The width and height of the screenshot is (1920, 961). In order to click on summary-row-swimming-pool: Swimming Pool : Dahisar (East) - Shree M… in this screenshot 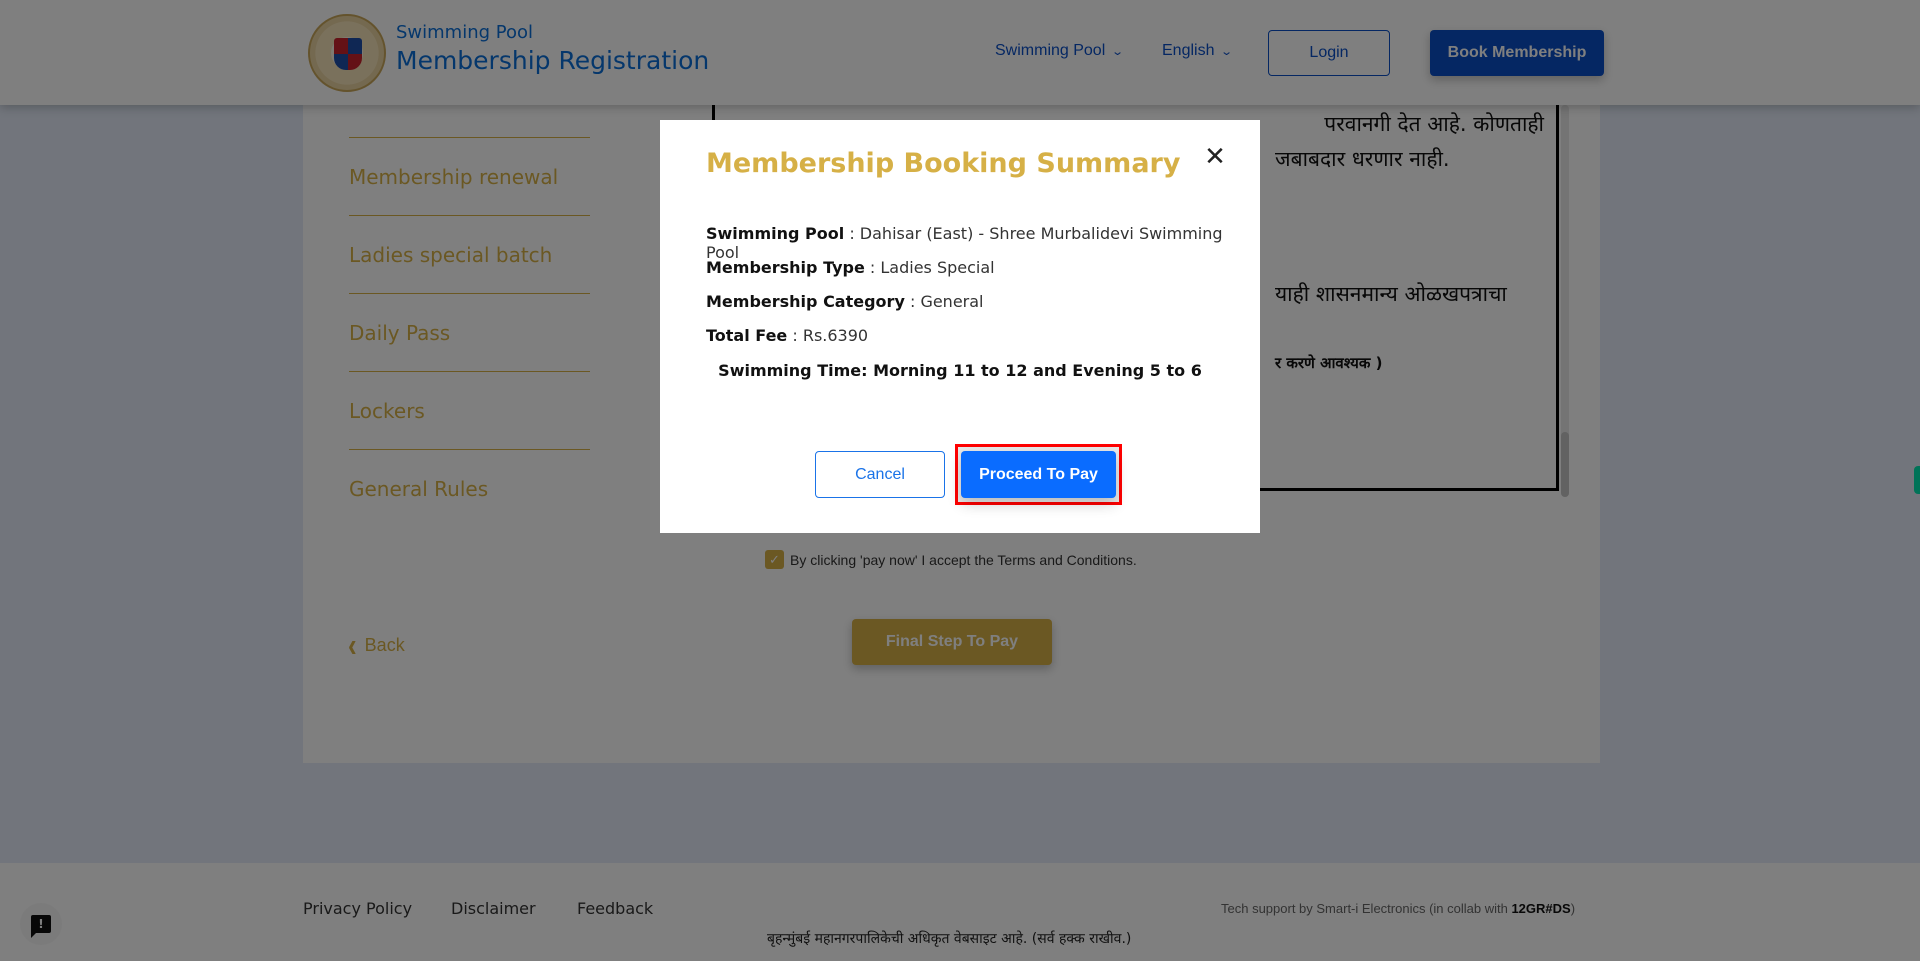, I will do `click(983, 243)`.